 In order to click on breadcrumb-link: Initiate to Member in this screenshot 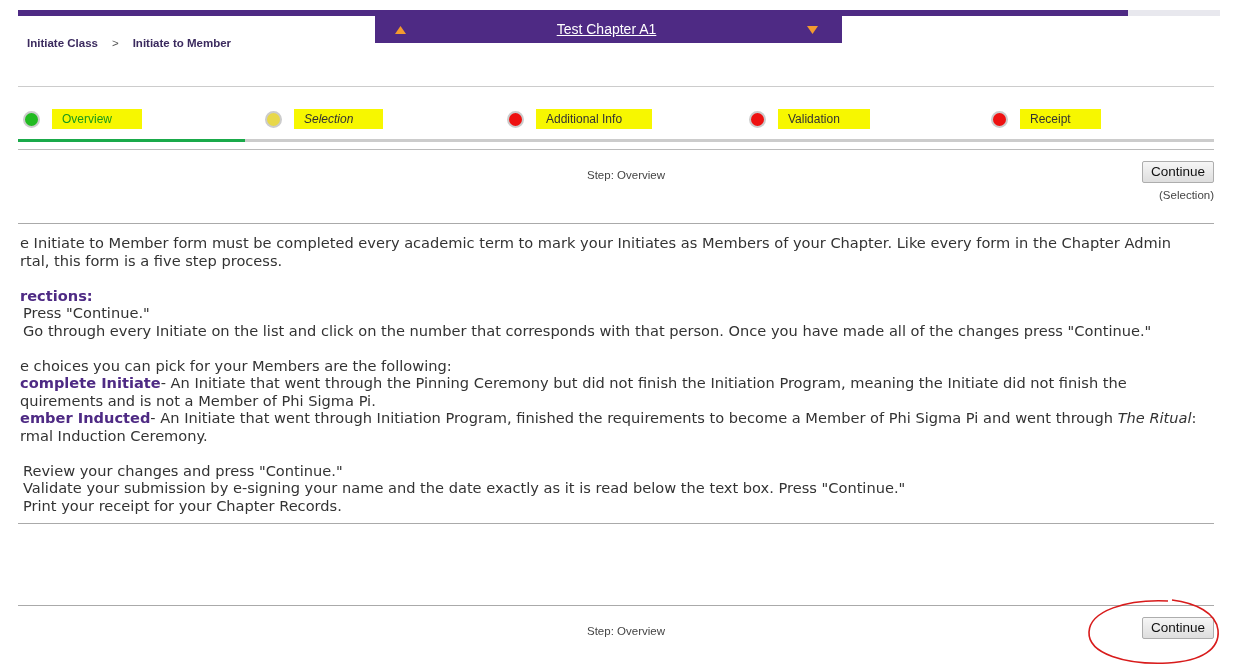, I will do `click(182, 43)`.